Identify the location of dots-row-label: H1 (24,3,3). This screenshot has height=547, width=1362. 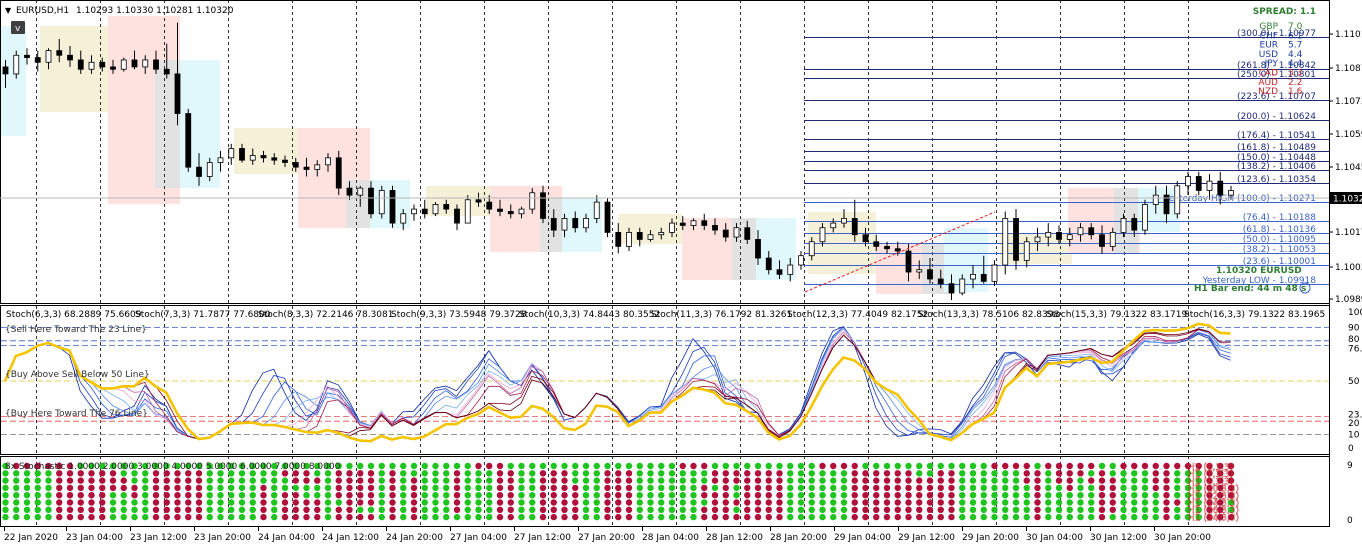
(1213, 518).